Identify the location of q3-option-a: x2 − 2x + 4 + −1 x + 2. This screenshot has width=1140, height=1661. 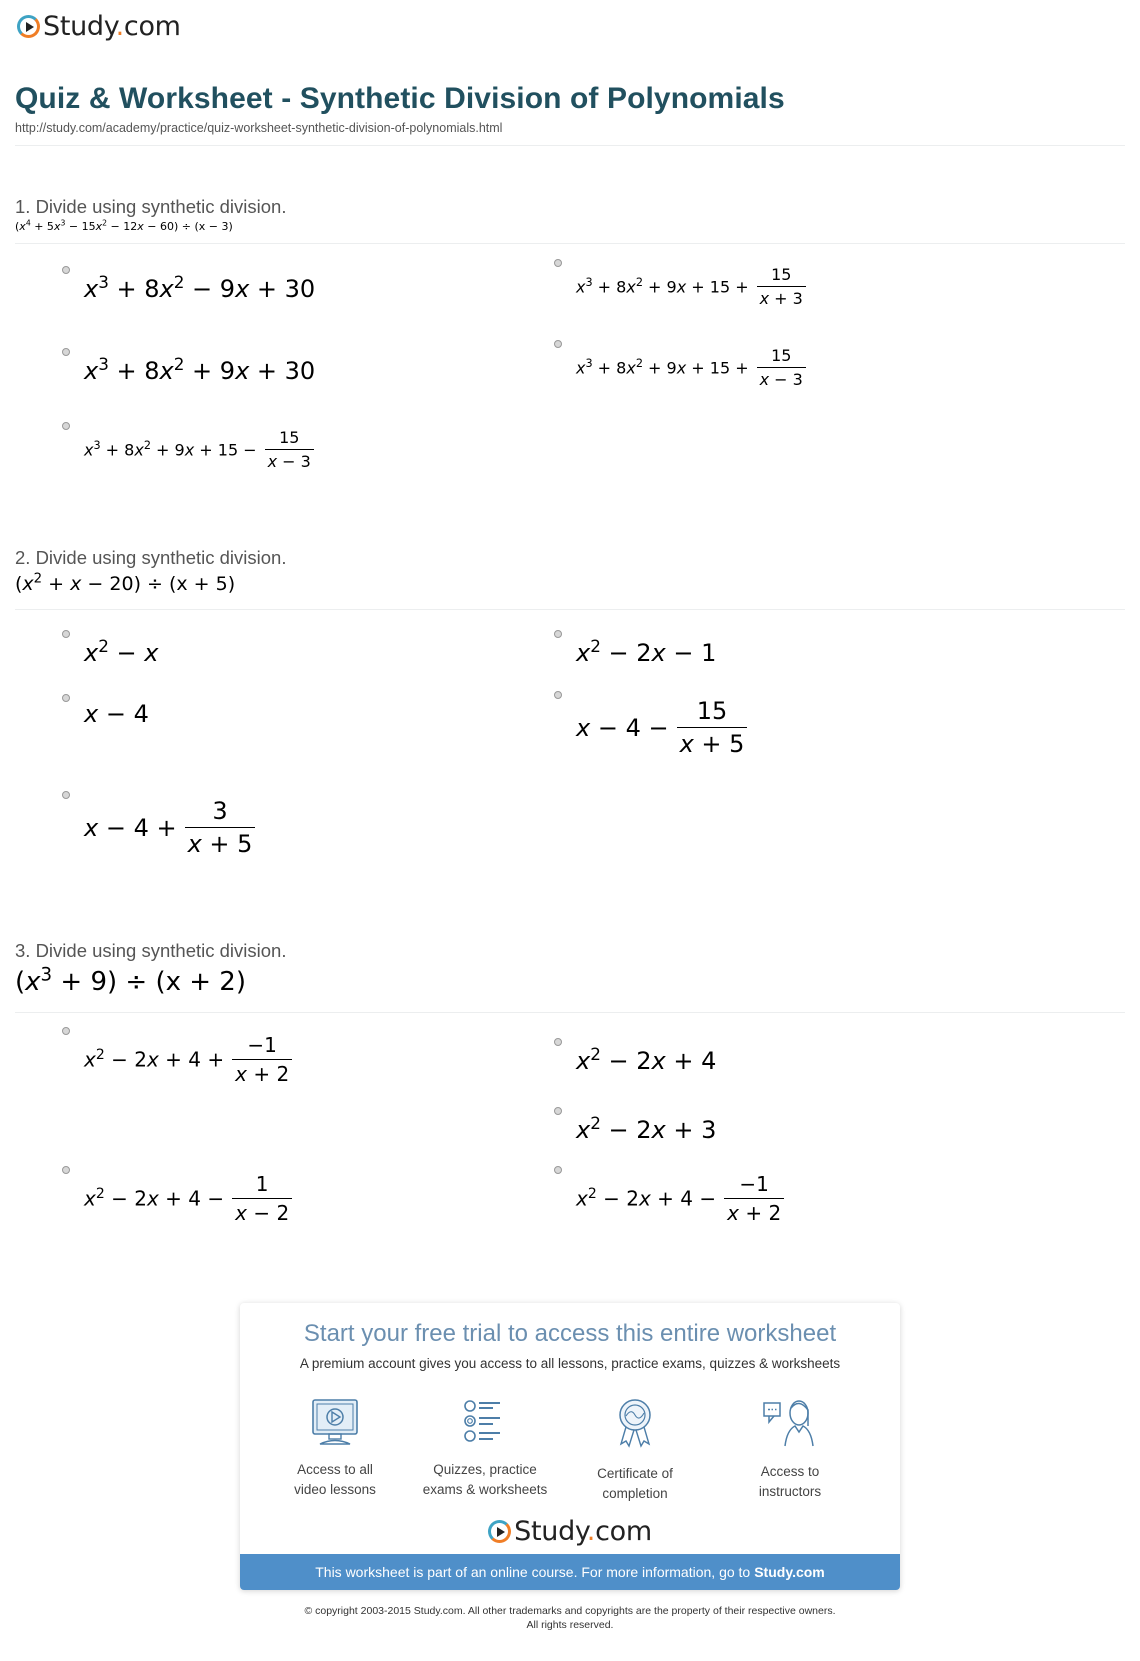
(177, 1056).